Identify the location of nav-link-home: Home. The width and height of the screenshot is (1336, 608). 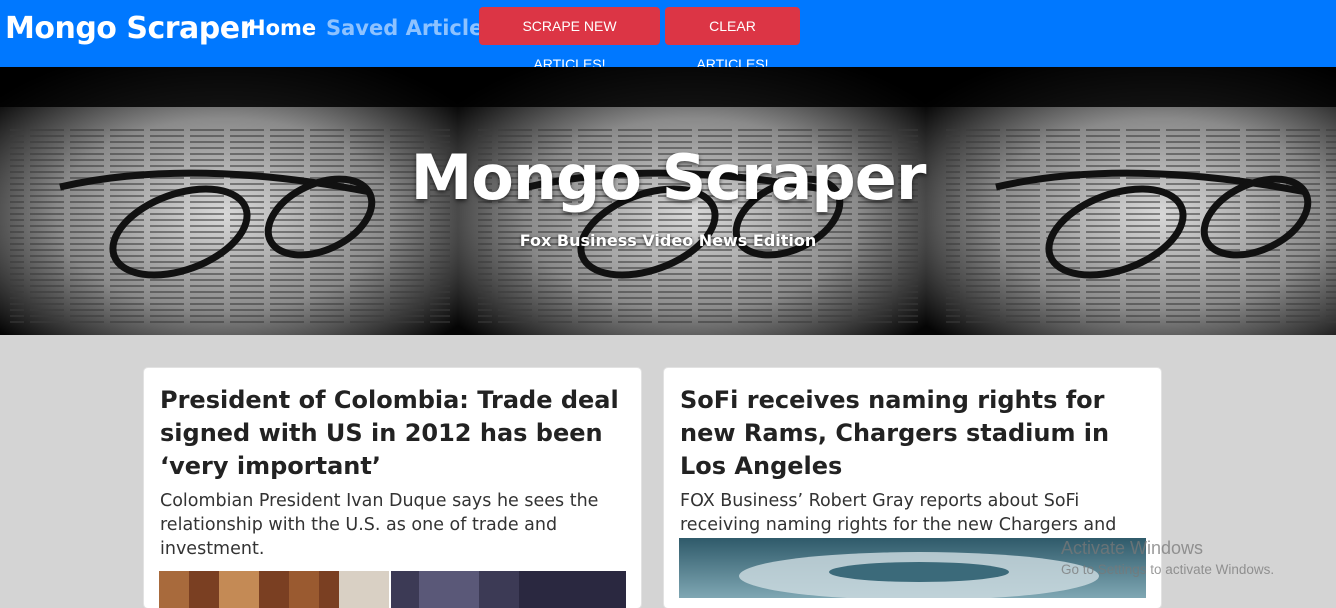
(282, 28).